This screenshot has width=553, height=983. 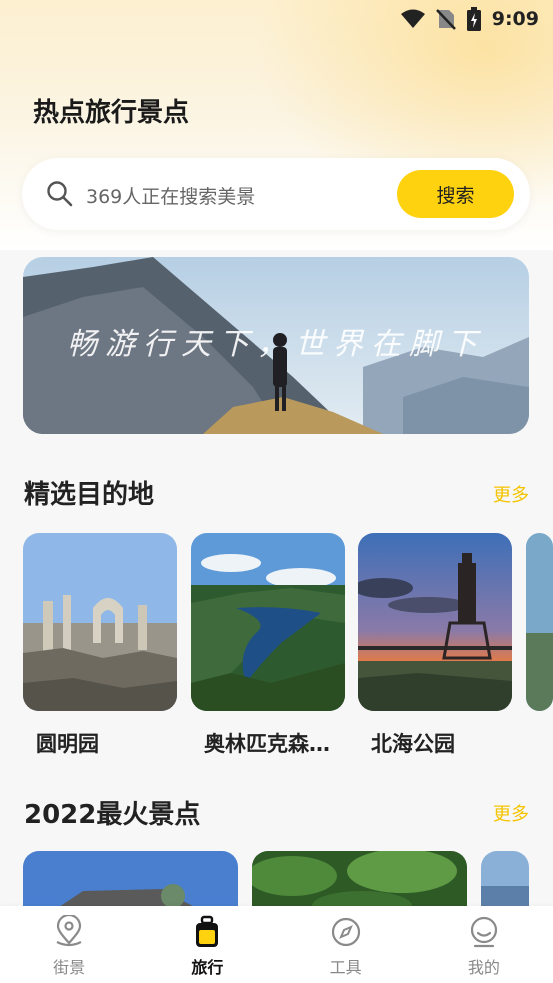 I want to click on nav-item-mine: 我的, so click(x=484, y=944).